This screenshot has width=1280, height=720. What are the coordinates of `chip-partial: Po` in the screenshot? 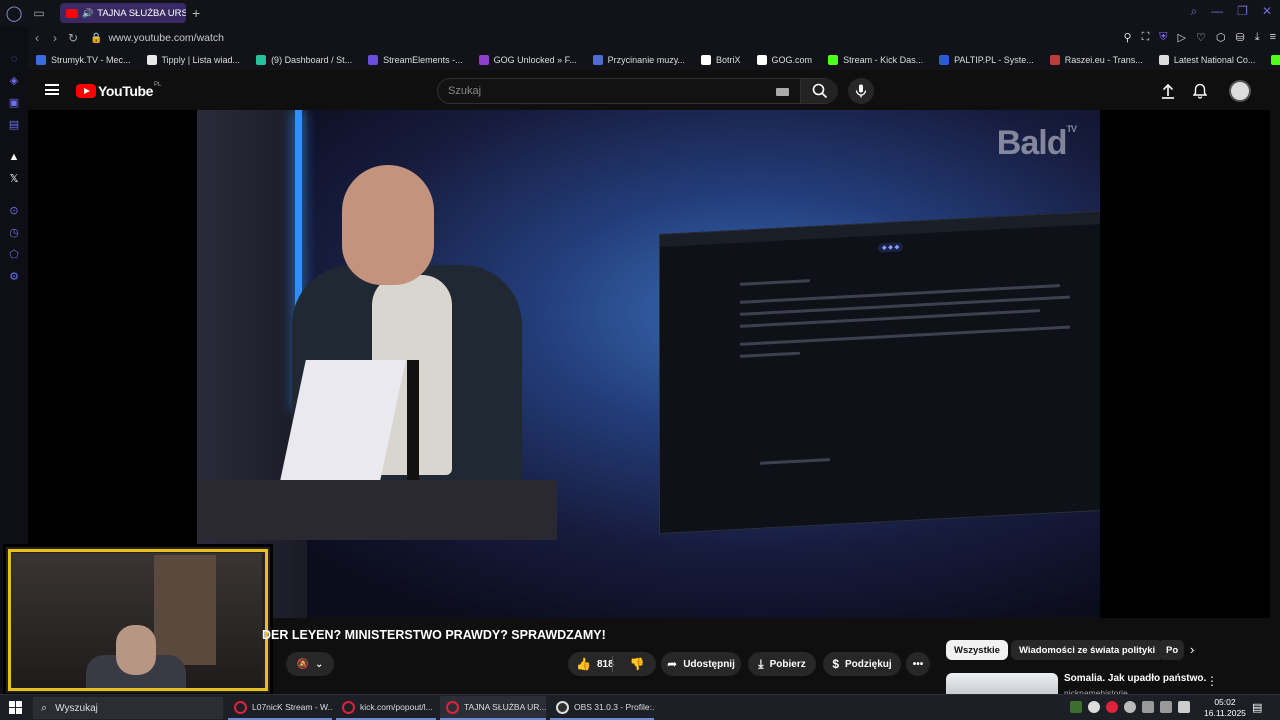 It's located at (1171, 650).